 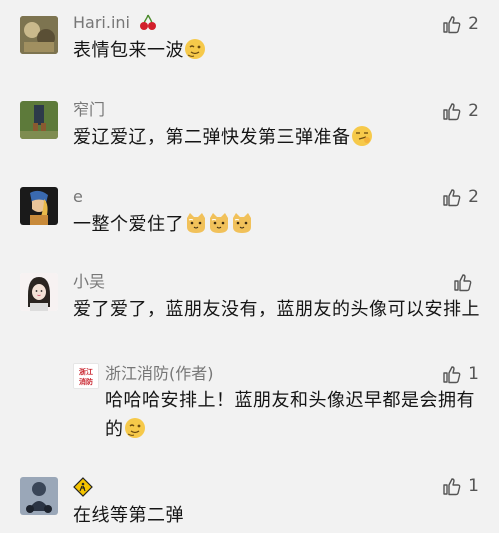 I want to click on author-name-text: 浙江消防(作者), so click(x=159, y=373).